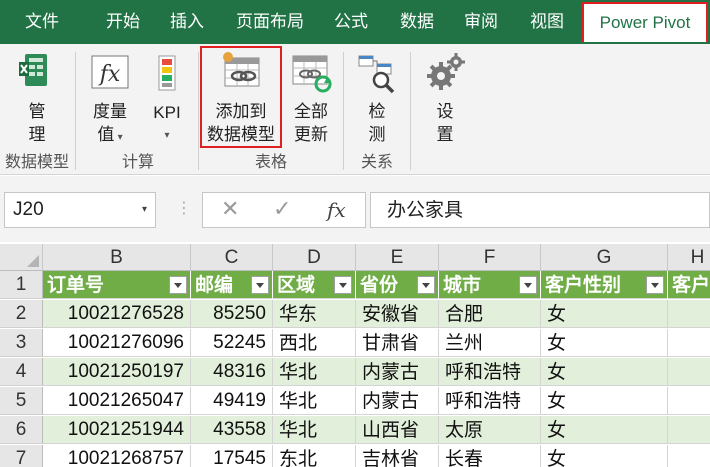 The height and width of the screenshot is (467, 710). Describe the element at coordinates (397, 285) in the screenshot. I see `table-header-cell: 省份` at that location.